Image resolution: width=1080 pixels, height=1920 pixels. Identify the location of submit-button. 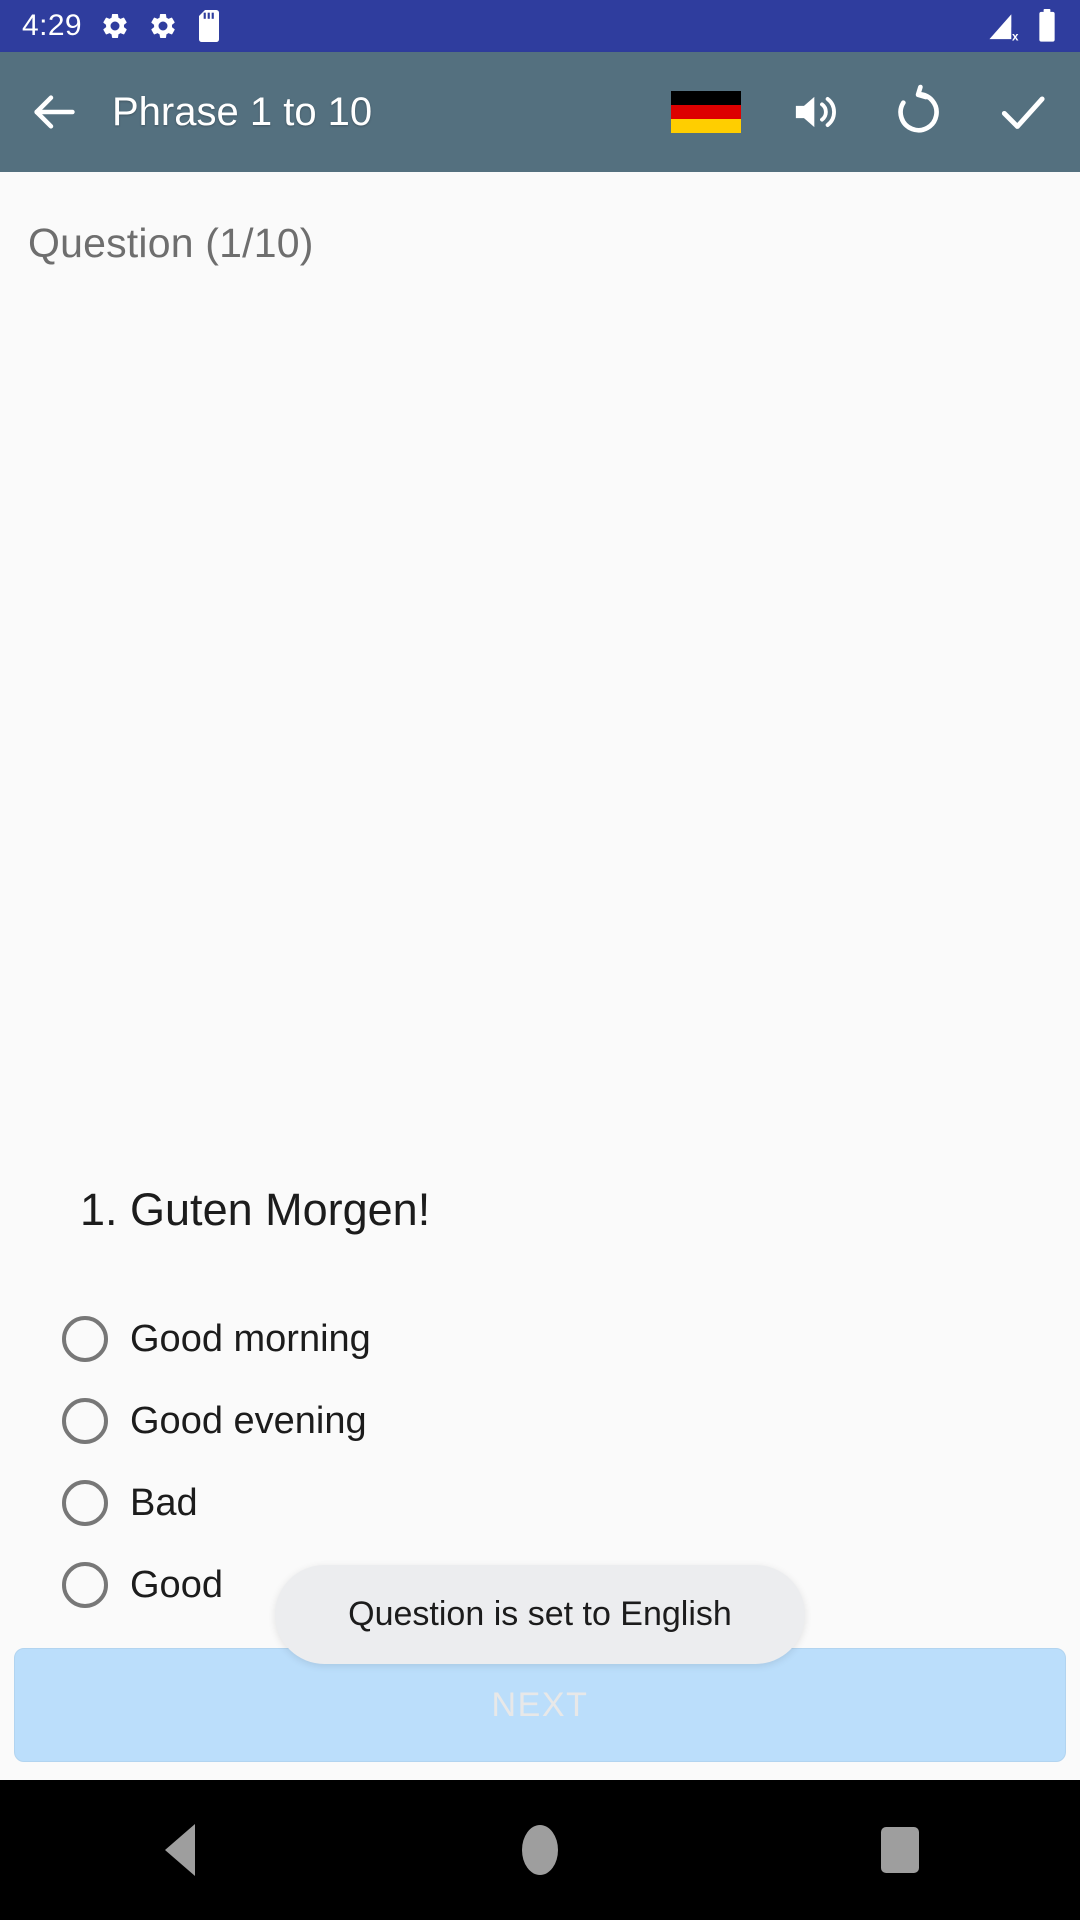
(1023, 112).